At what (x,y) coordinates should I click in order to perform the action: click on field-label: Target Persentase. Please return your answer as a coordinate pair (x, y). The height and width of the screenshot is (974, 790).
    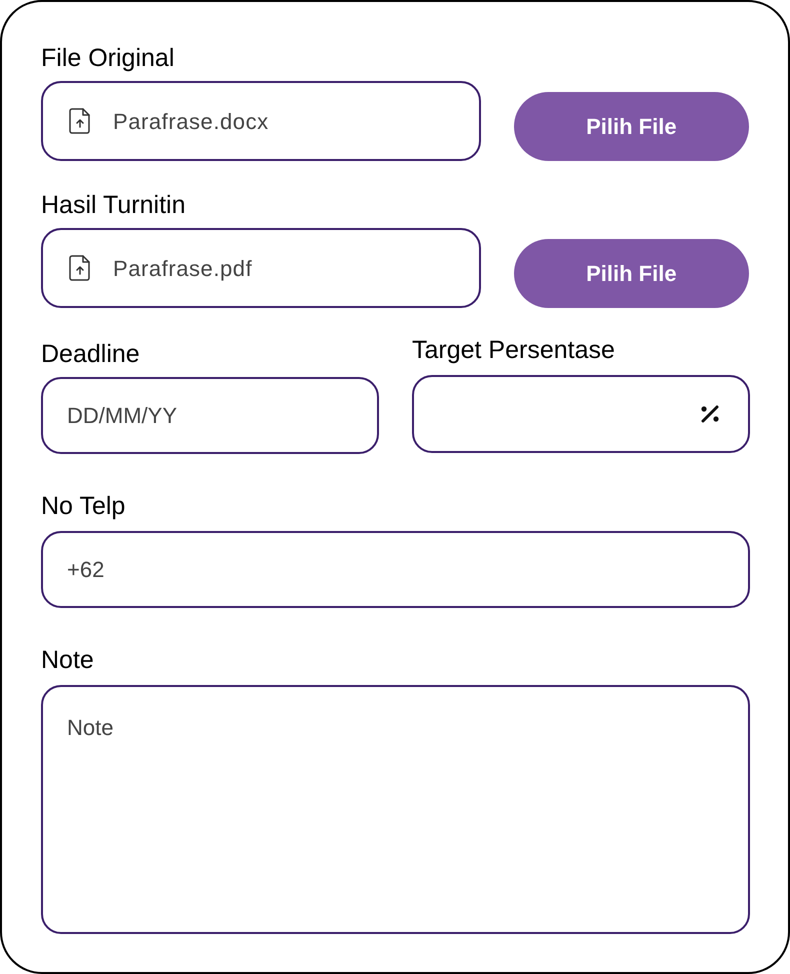
    Looking at the image, I should click on (514, 350).